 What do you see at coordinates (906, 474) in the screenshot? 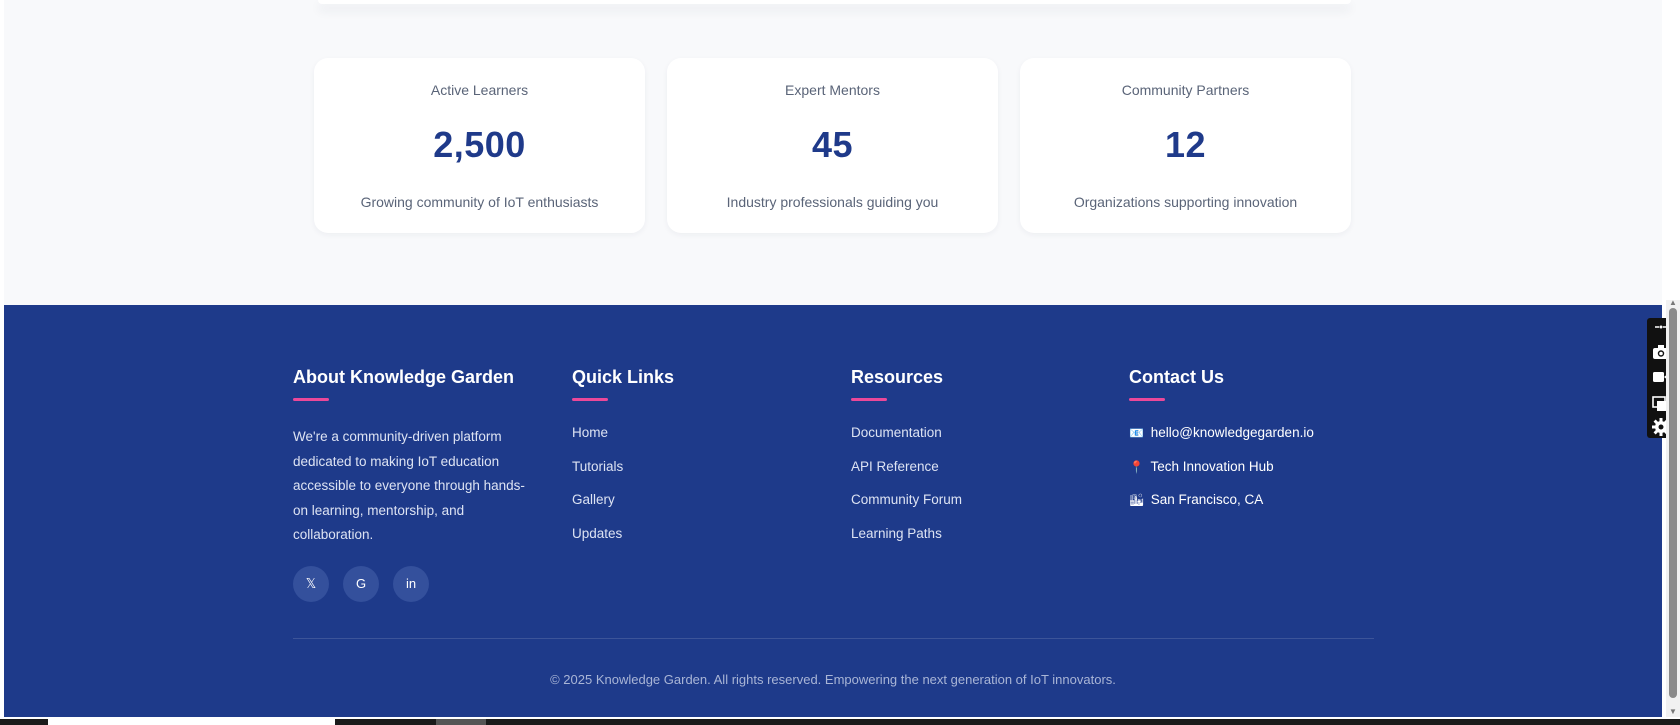
I see `footer-link-api-reference: API Reference` at bounding box center [906, 474].